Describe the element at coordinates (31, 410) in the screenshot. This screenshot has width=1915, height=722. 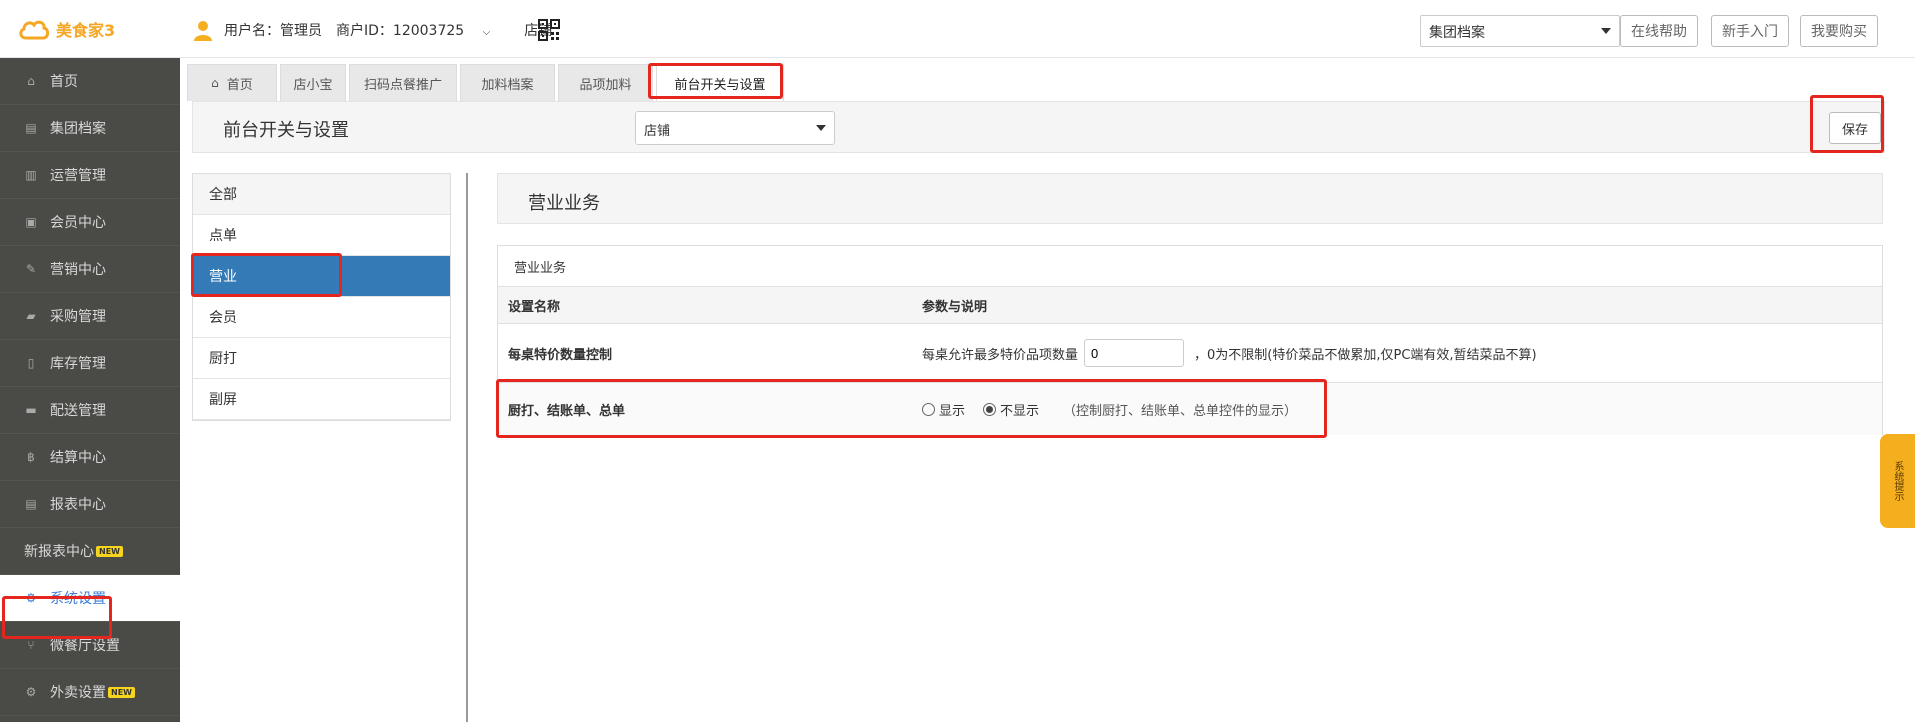
I see `truck-icon: ▬` at that location.